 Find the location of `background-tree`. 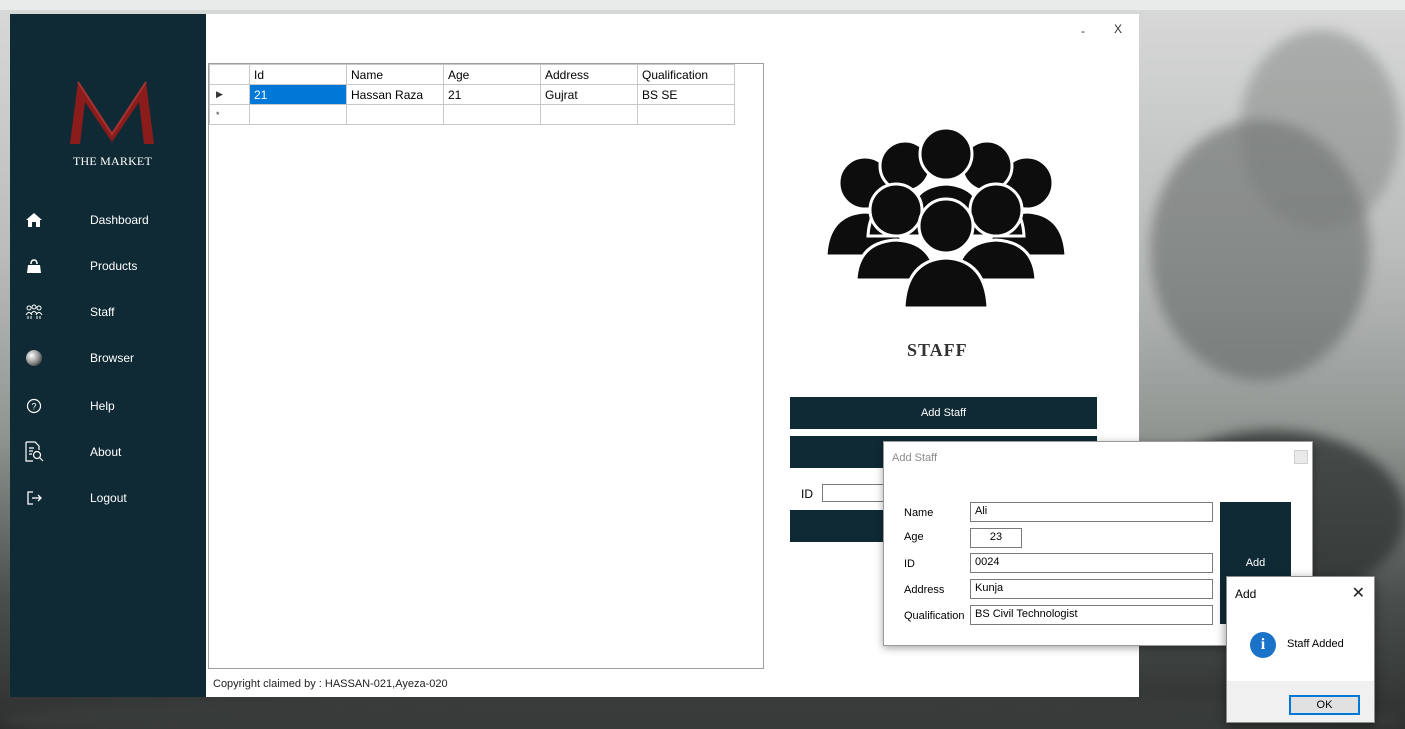

background-tree is located at coordinates (1320, 130).